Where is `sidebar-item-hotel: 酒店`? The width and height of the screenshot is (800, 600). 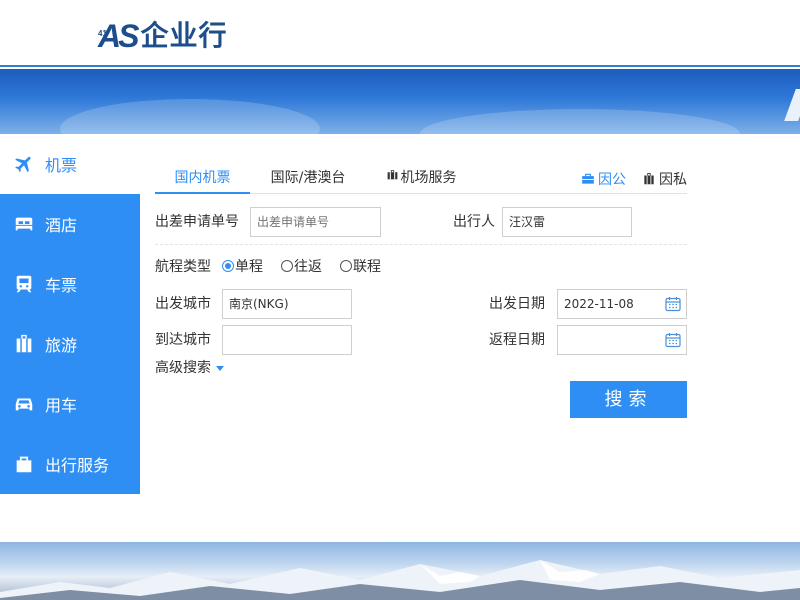
sidebar-item-hotel: 酒店 is located at coordinates (70, 224).